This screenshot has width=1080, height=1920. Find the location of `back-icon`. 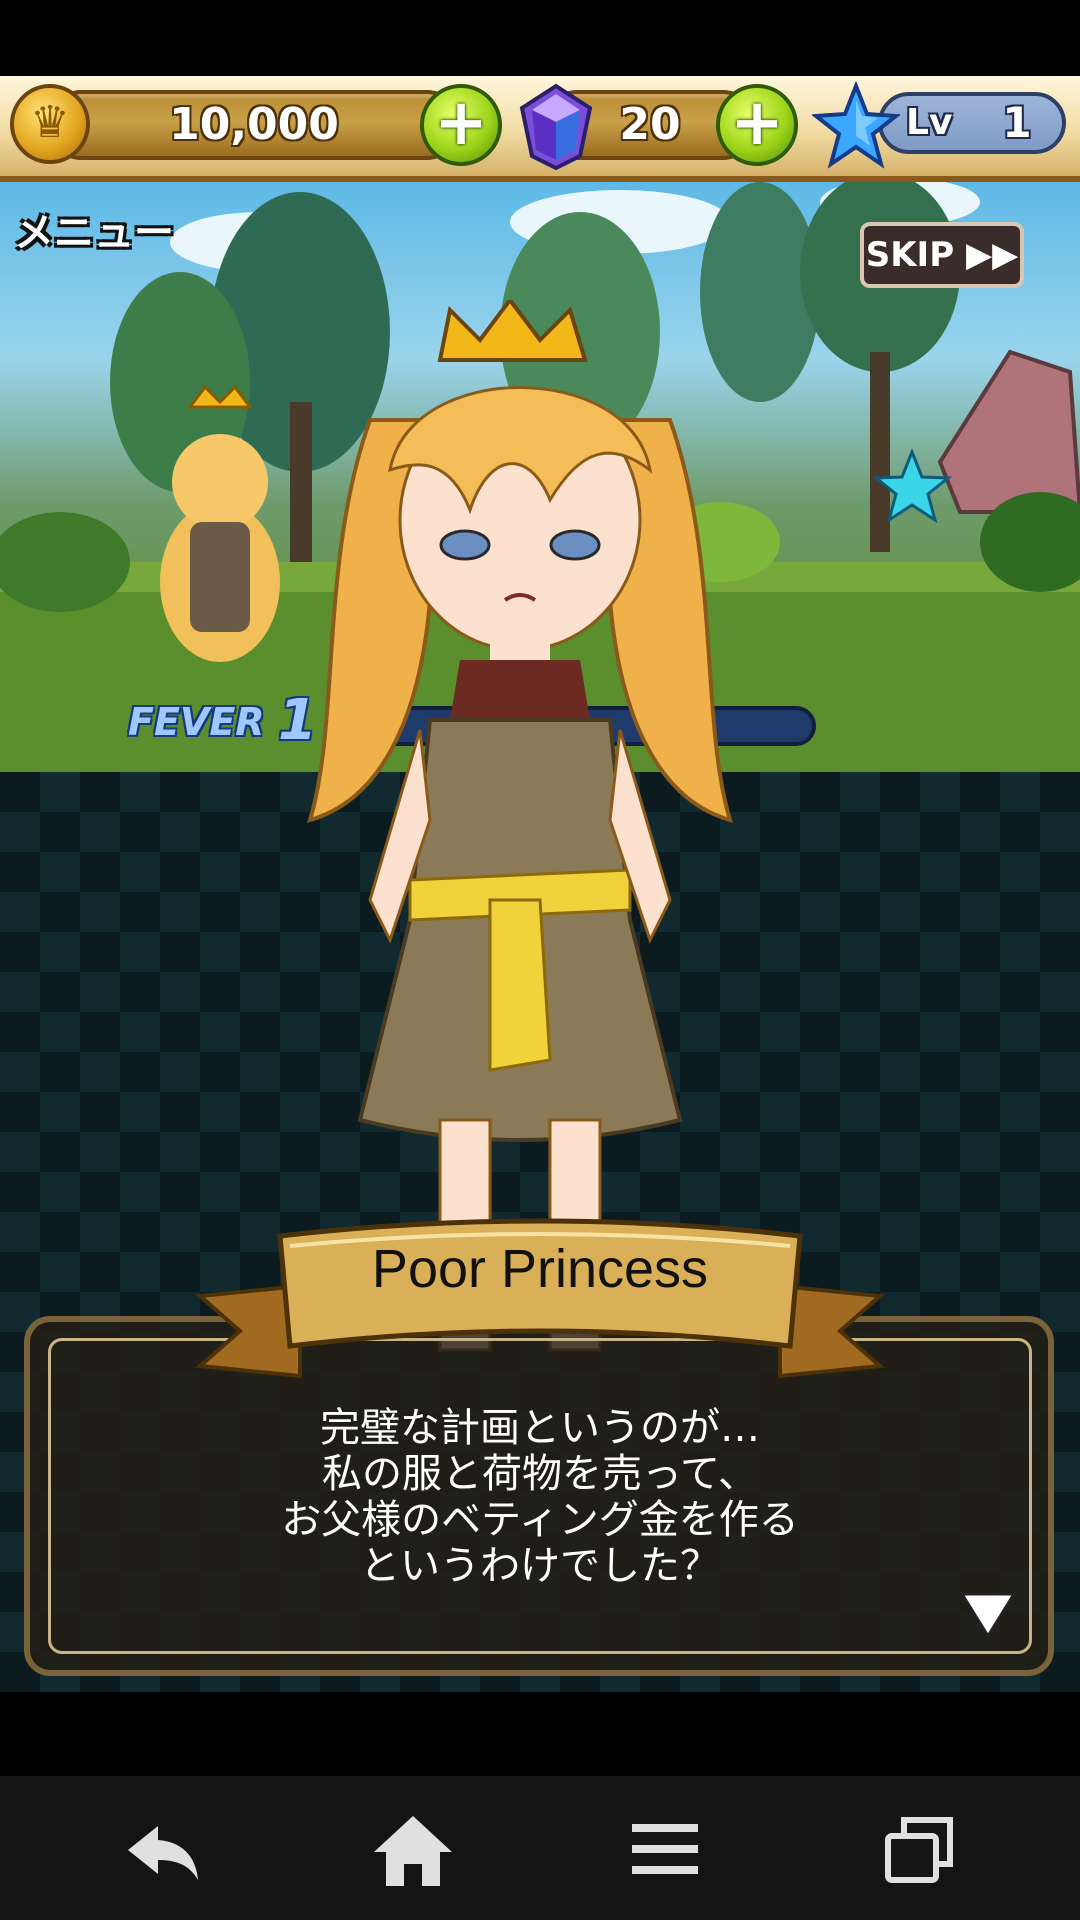

back-icon is located at coordinates (163, 1849).